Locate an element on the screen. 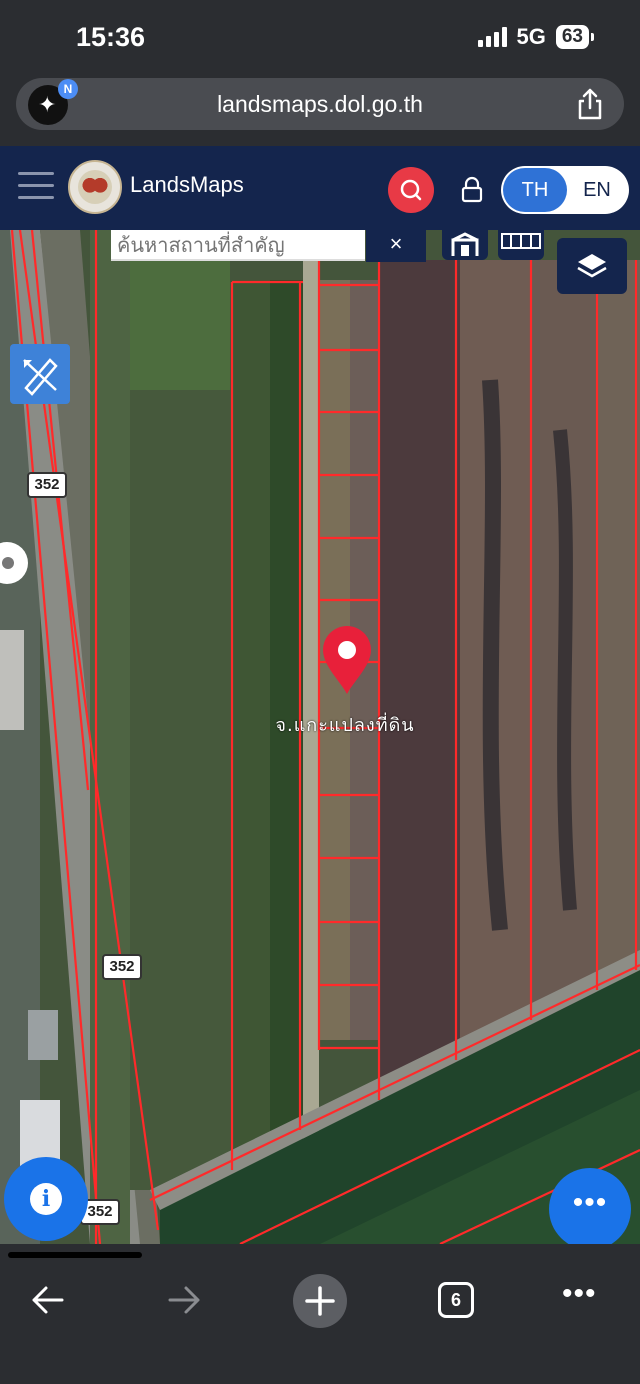 This screenshot has height=1384, width=640. url-text: landsmaps.dol.go.th is located at coordinates (320, 104).